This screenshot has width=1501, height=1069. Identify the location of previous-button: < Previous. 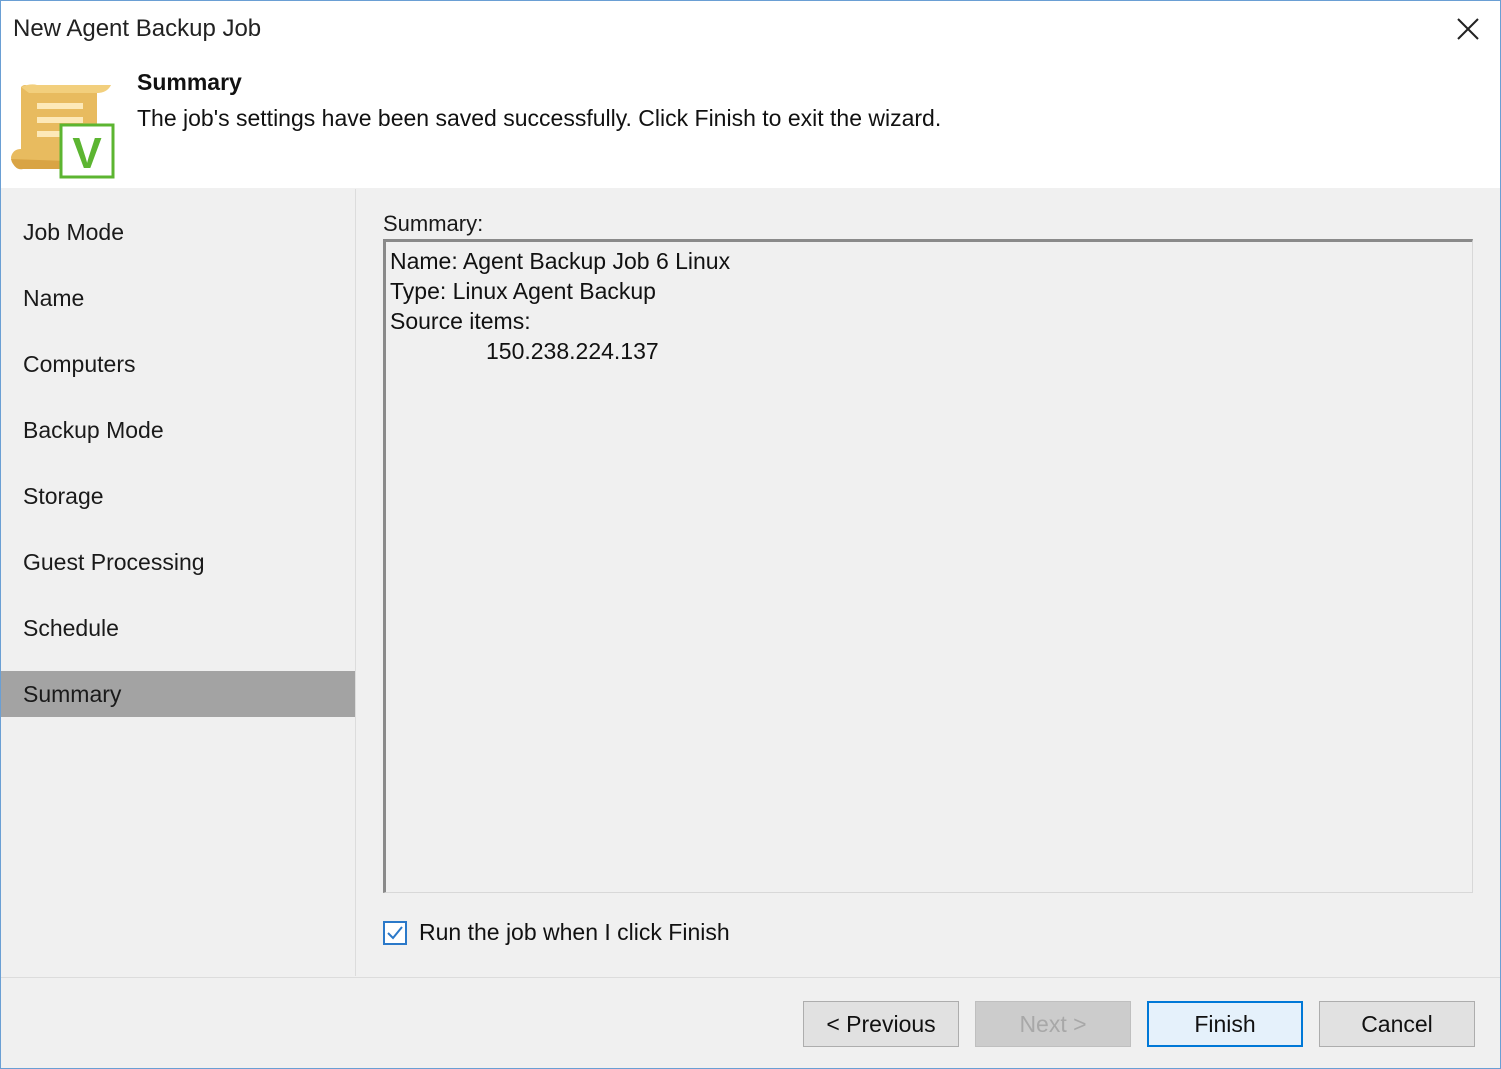
(881, 1024).